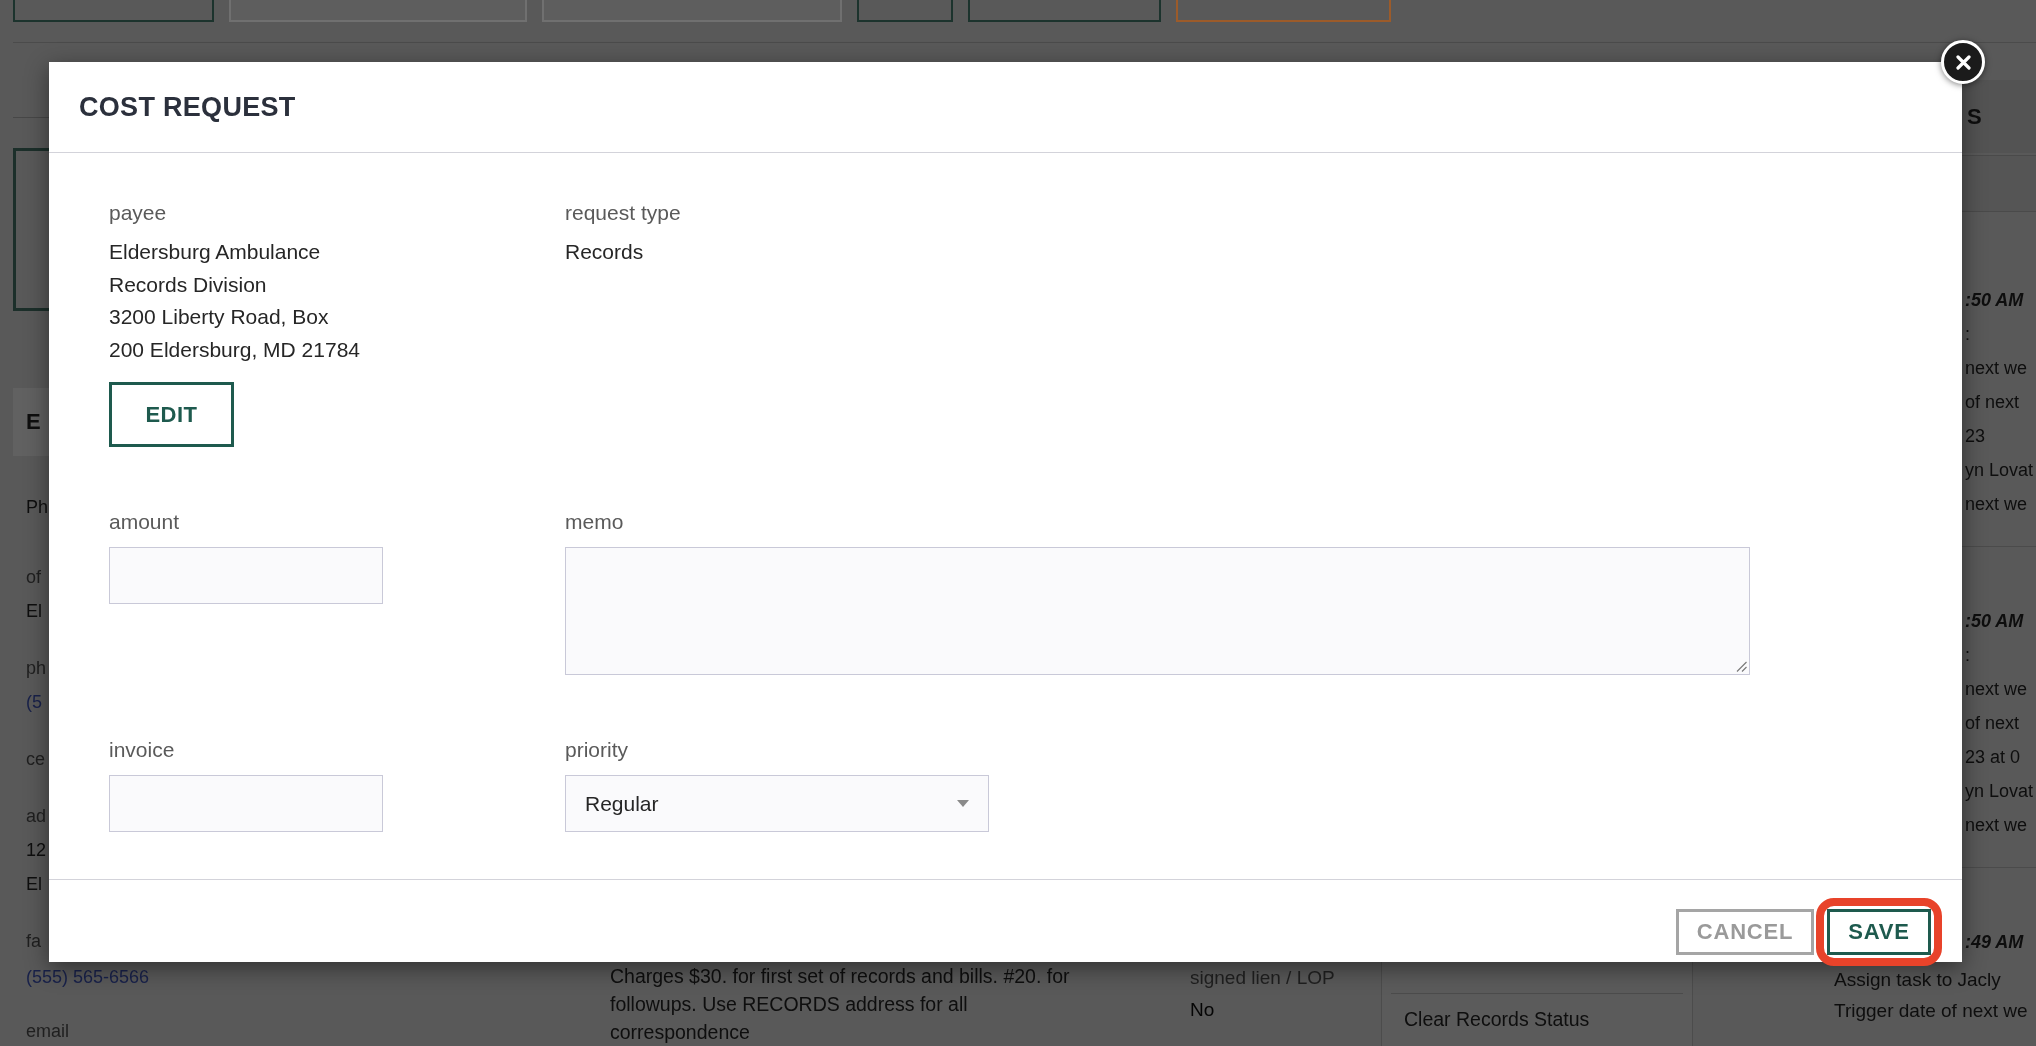  What do you see at coordinates (36, 816) in the screenshot?
I see `field-label: ad` at bounding box center [36, 816].